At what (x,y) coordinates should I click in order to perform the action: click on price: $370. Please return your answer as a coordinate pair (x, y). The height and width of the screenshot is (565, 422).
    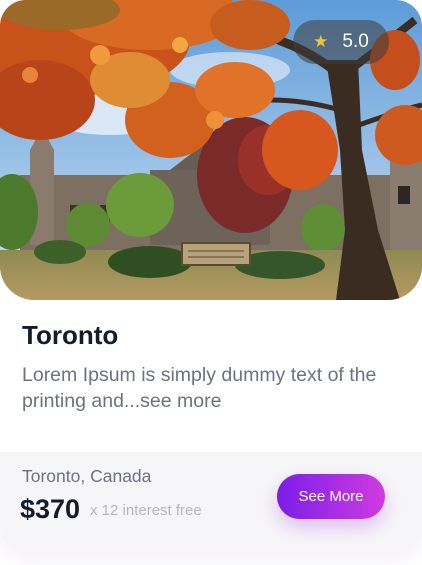
    Looking at the image, I should click on (50, 509).